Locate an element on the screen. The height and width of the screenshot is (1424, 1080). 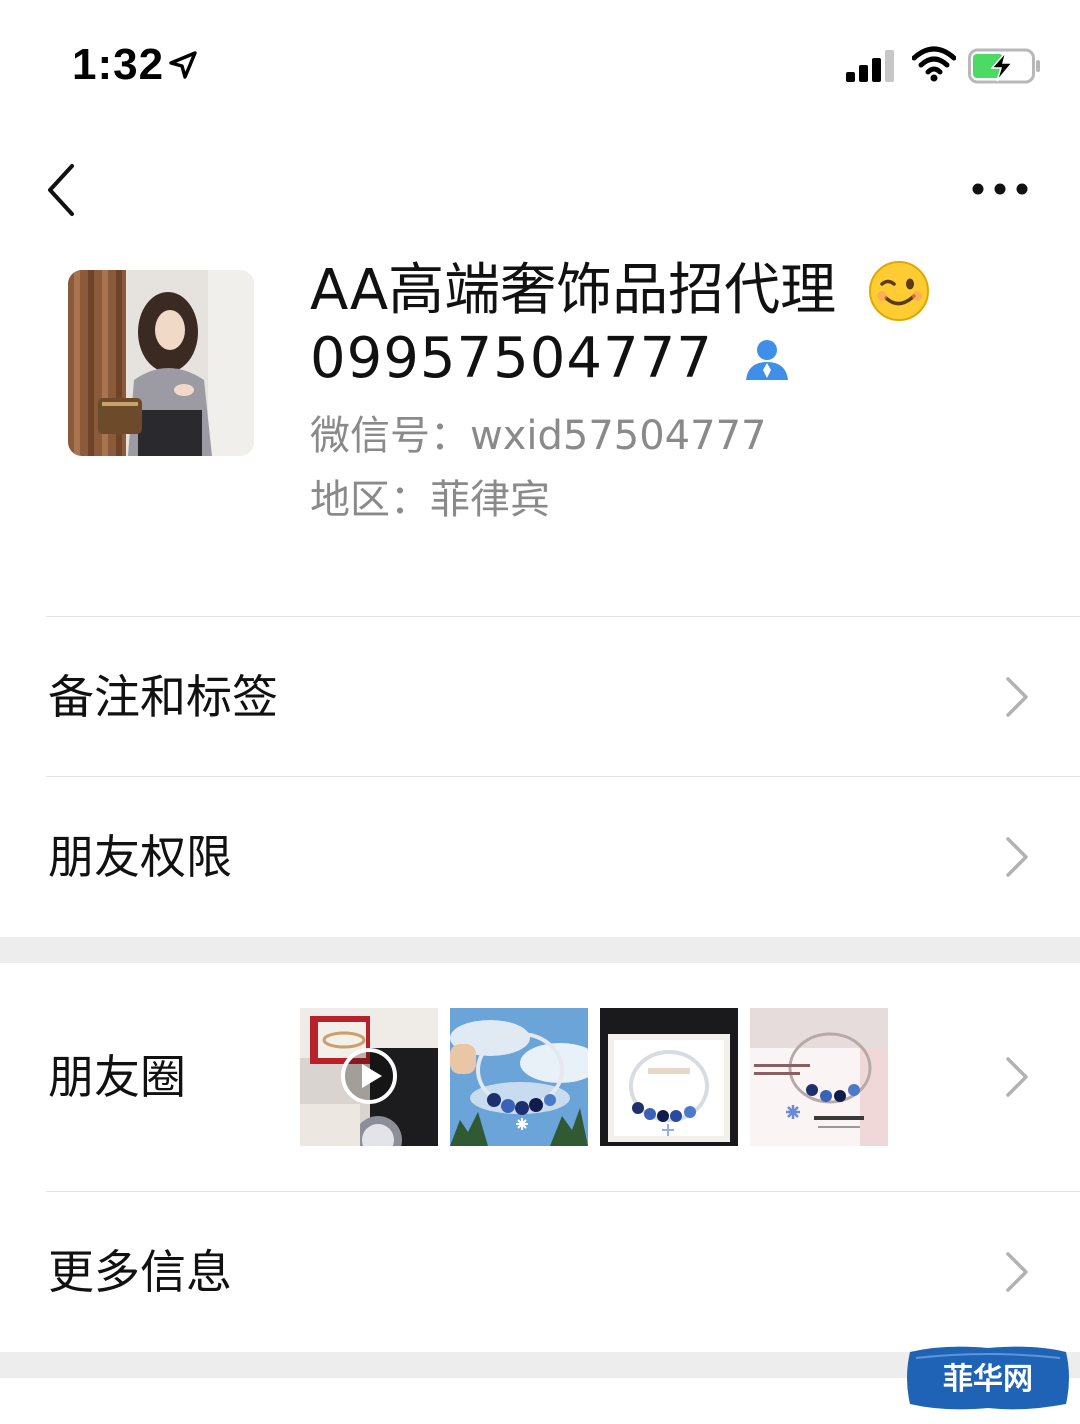
more-dots-icon is located at coordinates (1000, 189).